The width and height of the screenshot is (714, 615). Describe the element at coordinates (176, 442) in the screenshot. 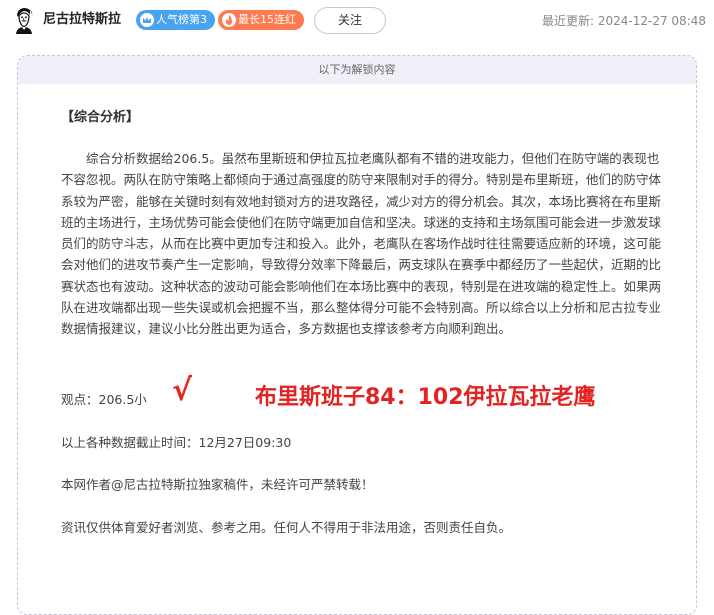

I see `data-cutoff-time: 以上各种数据截止时间：12月27日09:30` at that location.